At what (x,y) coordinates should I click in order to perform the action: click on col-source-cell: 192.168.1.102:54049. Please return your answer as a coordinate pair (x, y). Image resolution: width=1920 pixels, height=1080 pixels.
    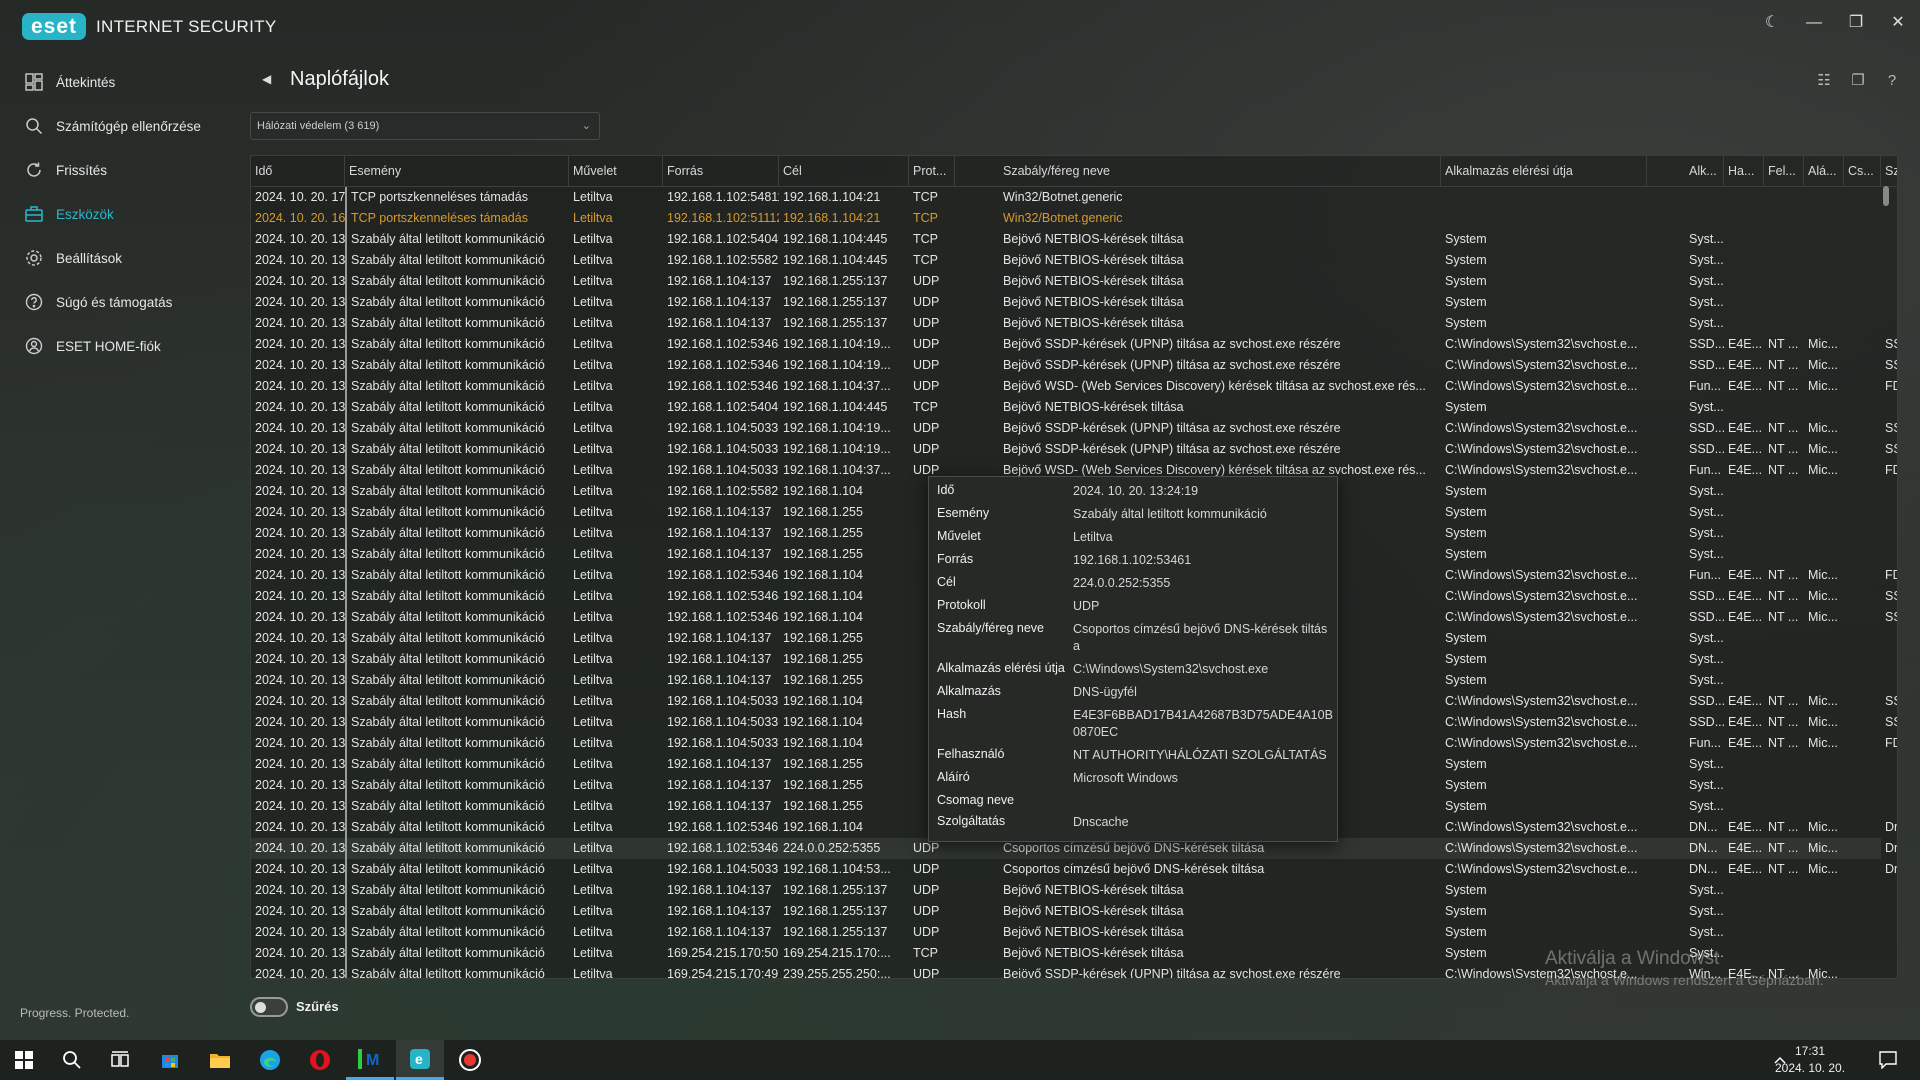
    Looking at the image, I should click on (723, 239).